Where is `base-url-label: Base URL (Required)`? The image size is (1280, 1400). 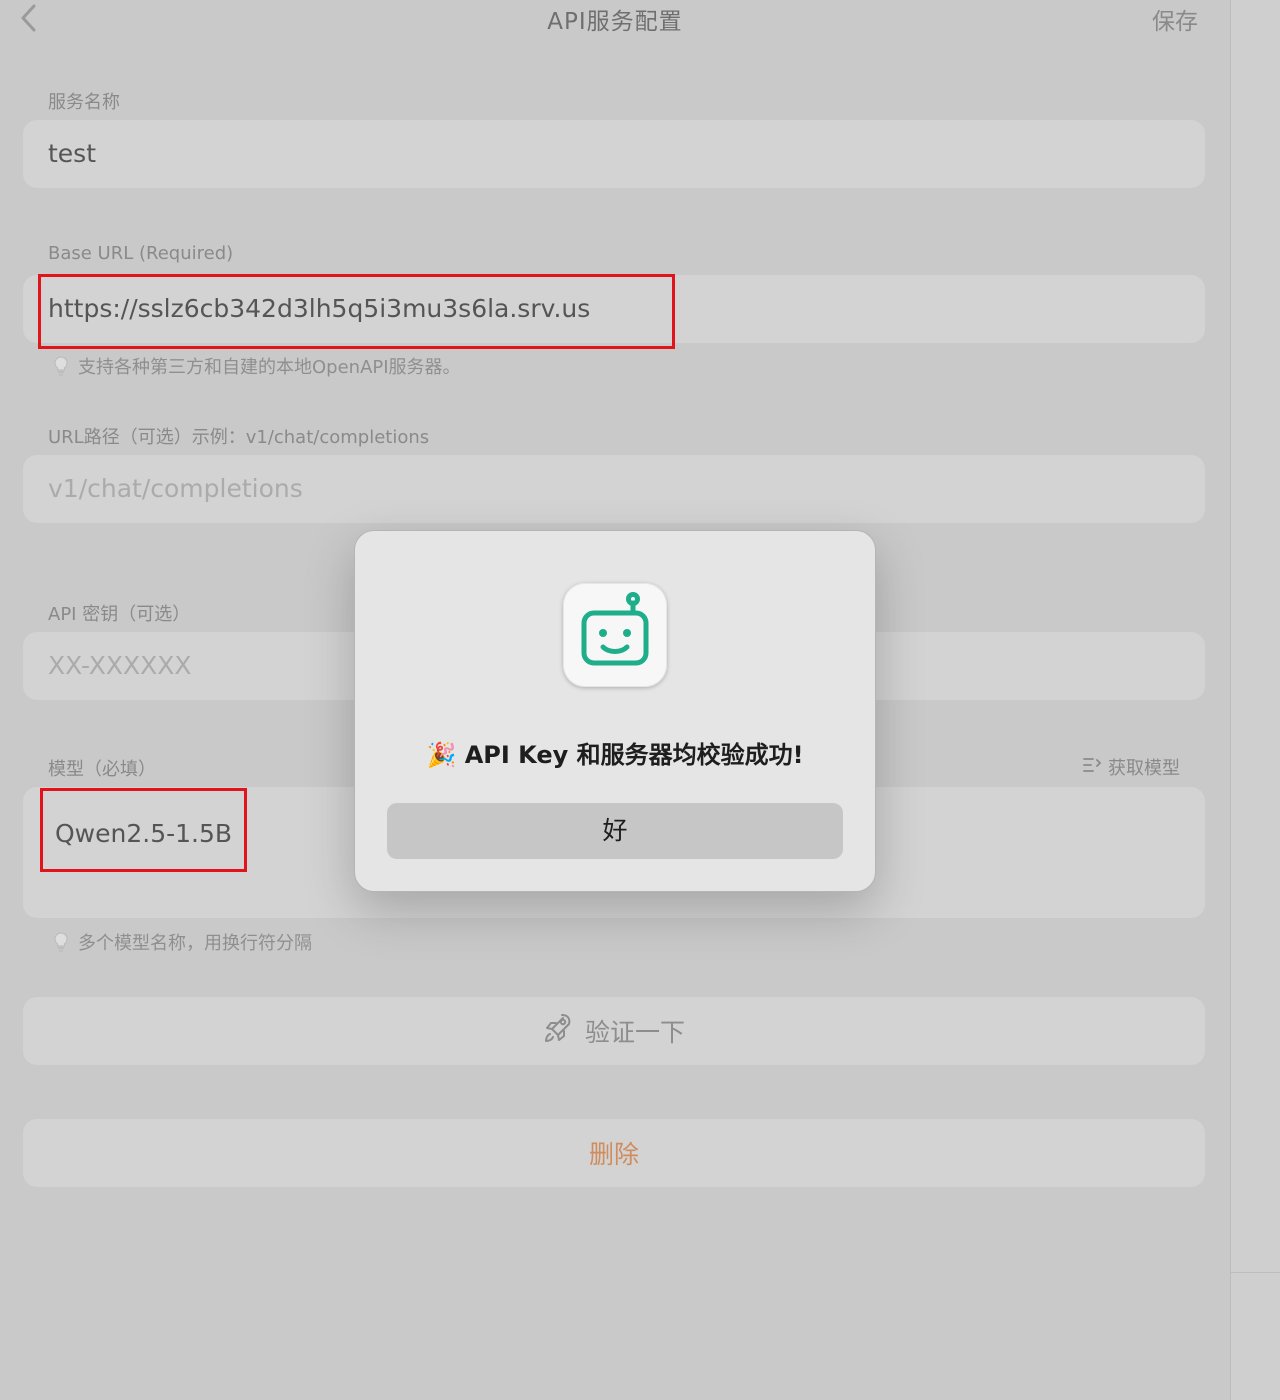 base-url-label: Base URL (Required) is located at coordinates (141, 253).